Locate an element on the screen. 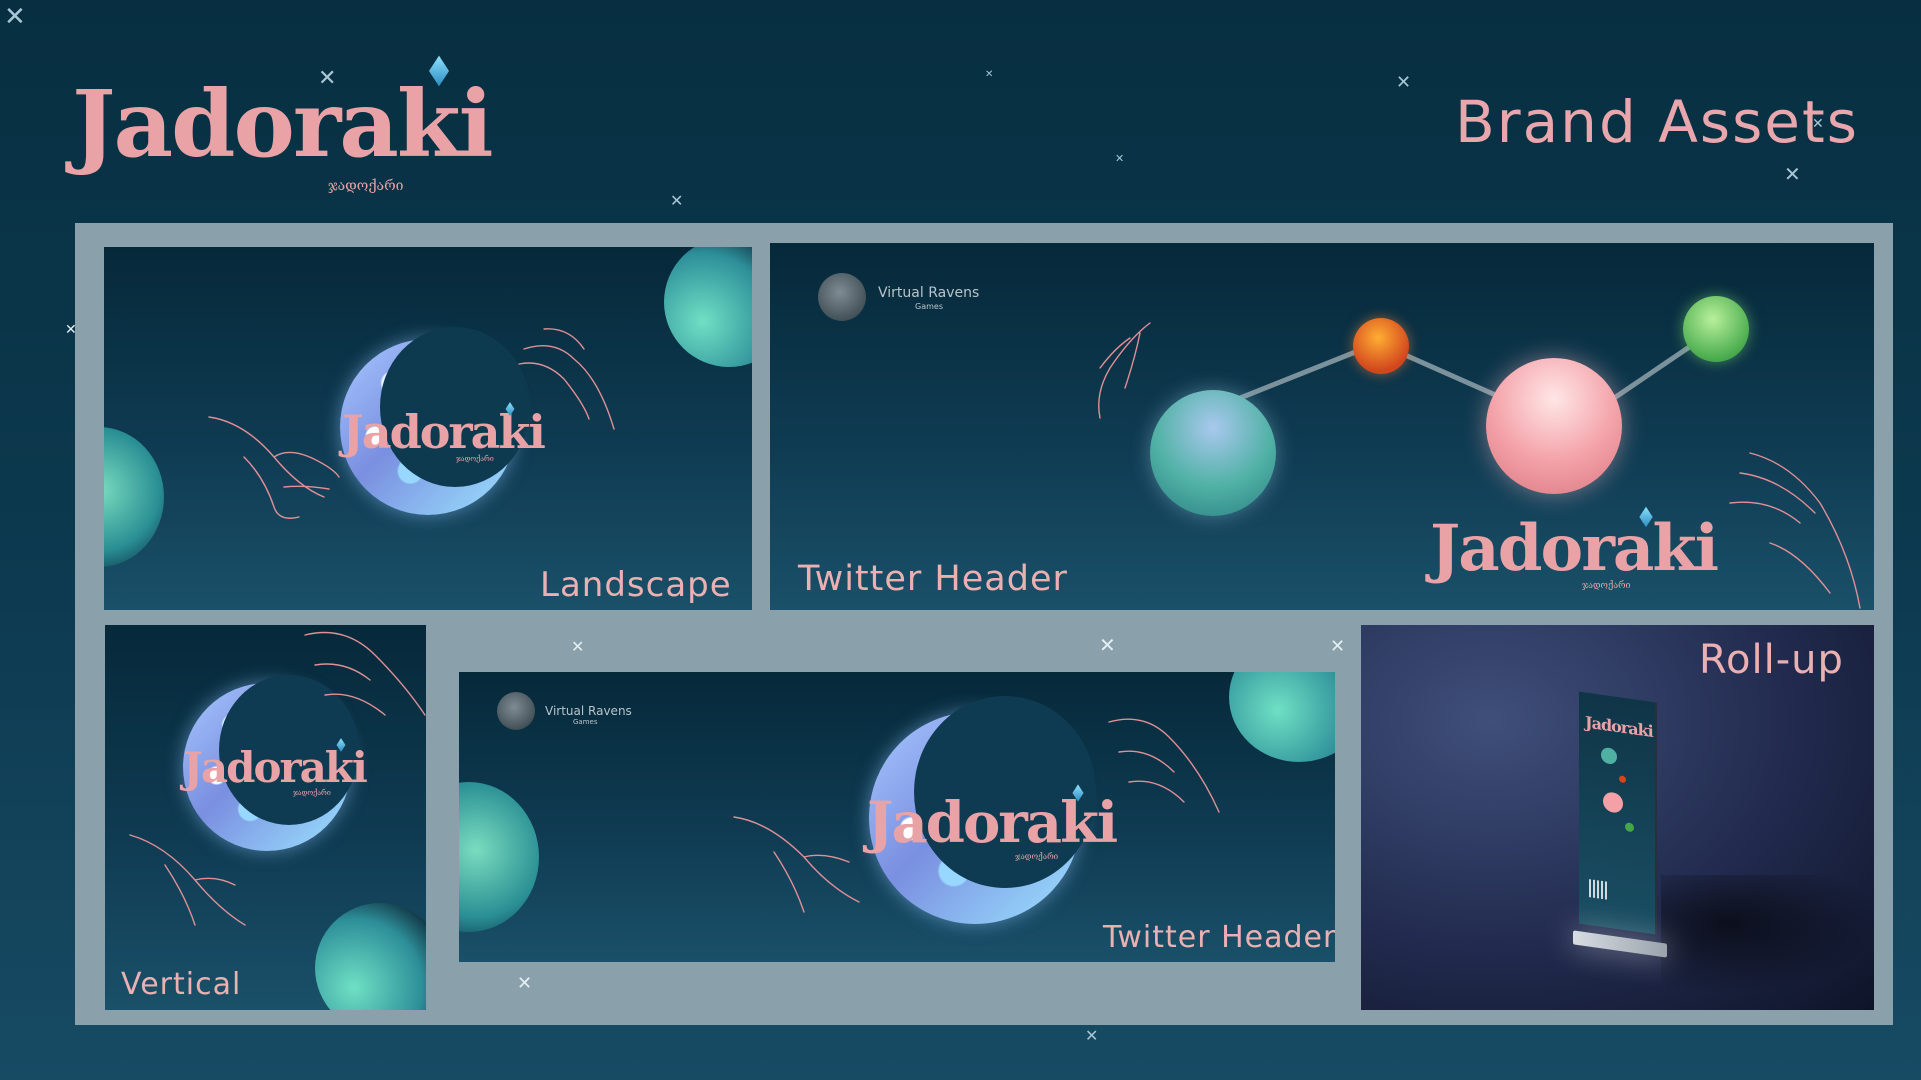  asset-landscape: Jadoraki ჯადოქარი Landscape is located at coordinates (428, 428).